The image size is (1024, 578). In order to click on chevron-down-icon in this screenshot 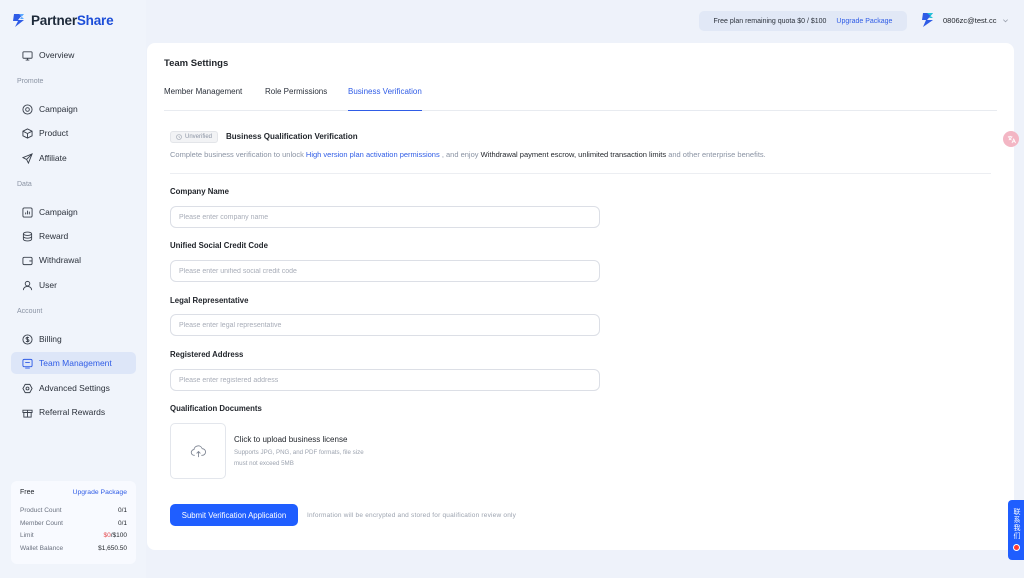, I will do `click(1006, 20)`.